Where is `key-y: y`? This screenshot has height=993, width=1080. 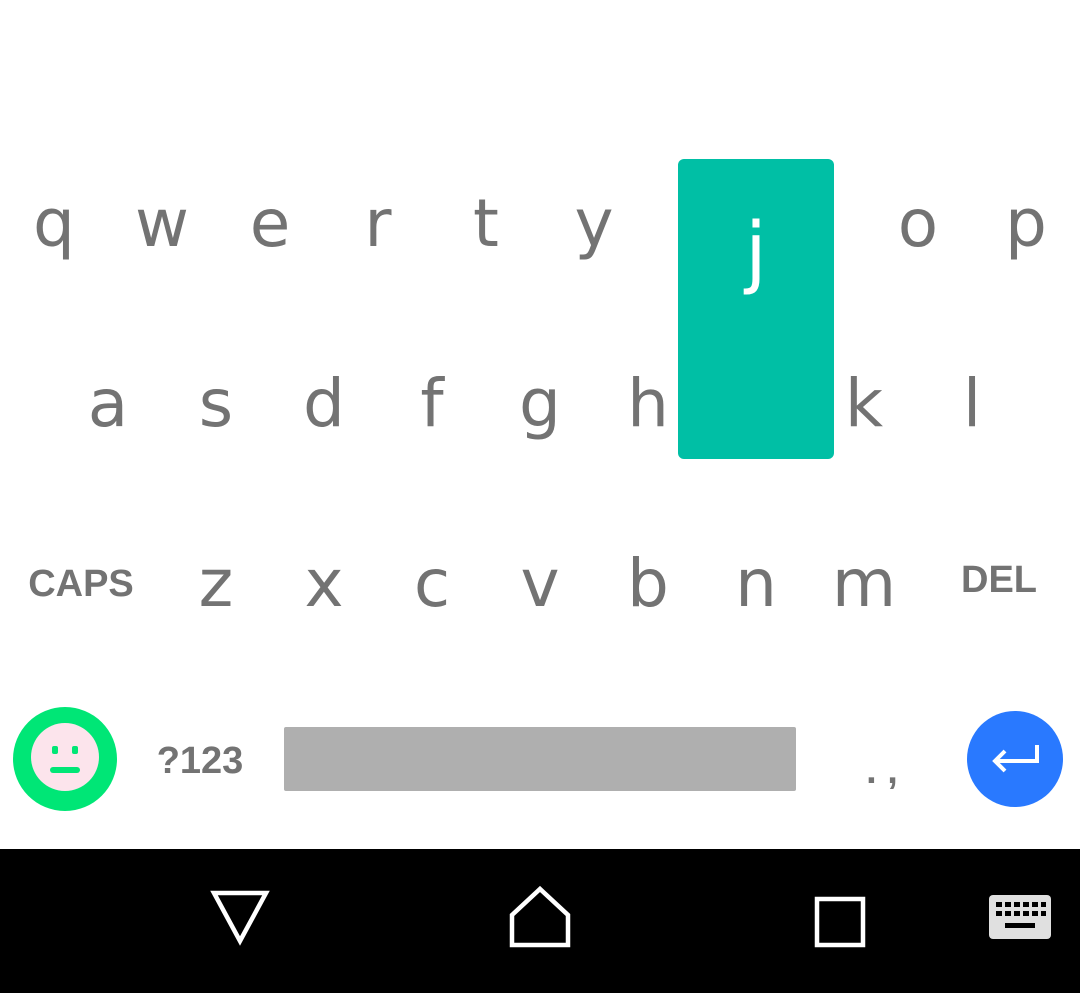 key-y: y is located at coordinates (594, 224).